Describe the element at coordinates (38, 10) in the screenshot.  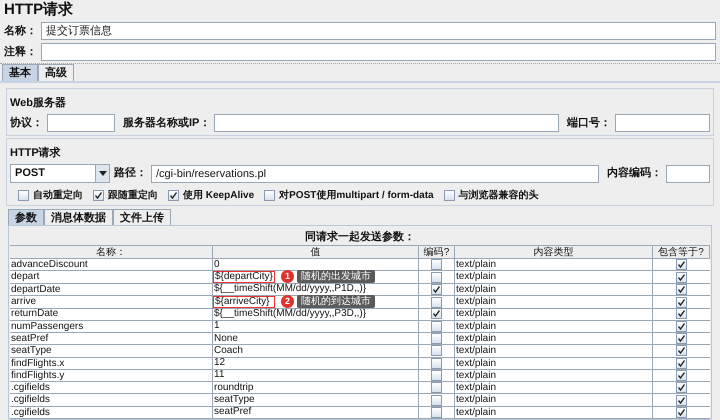
I see `panel-title: HTTP请求` at that location.